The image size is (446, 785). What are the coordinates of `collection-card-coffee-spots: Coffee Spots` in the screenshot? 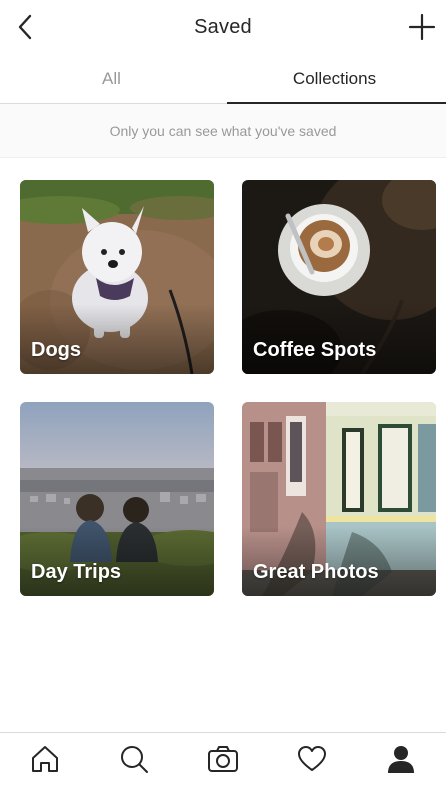 It's located at (339, 277).